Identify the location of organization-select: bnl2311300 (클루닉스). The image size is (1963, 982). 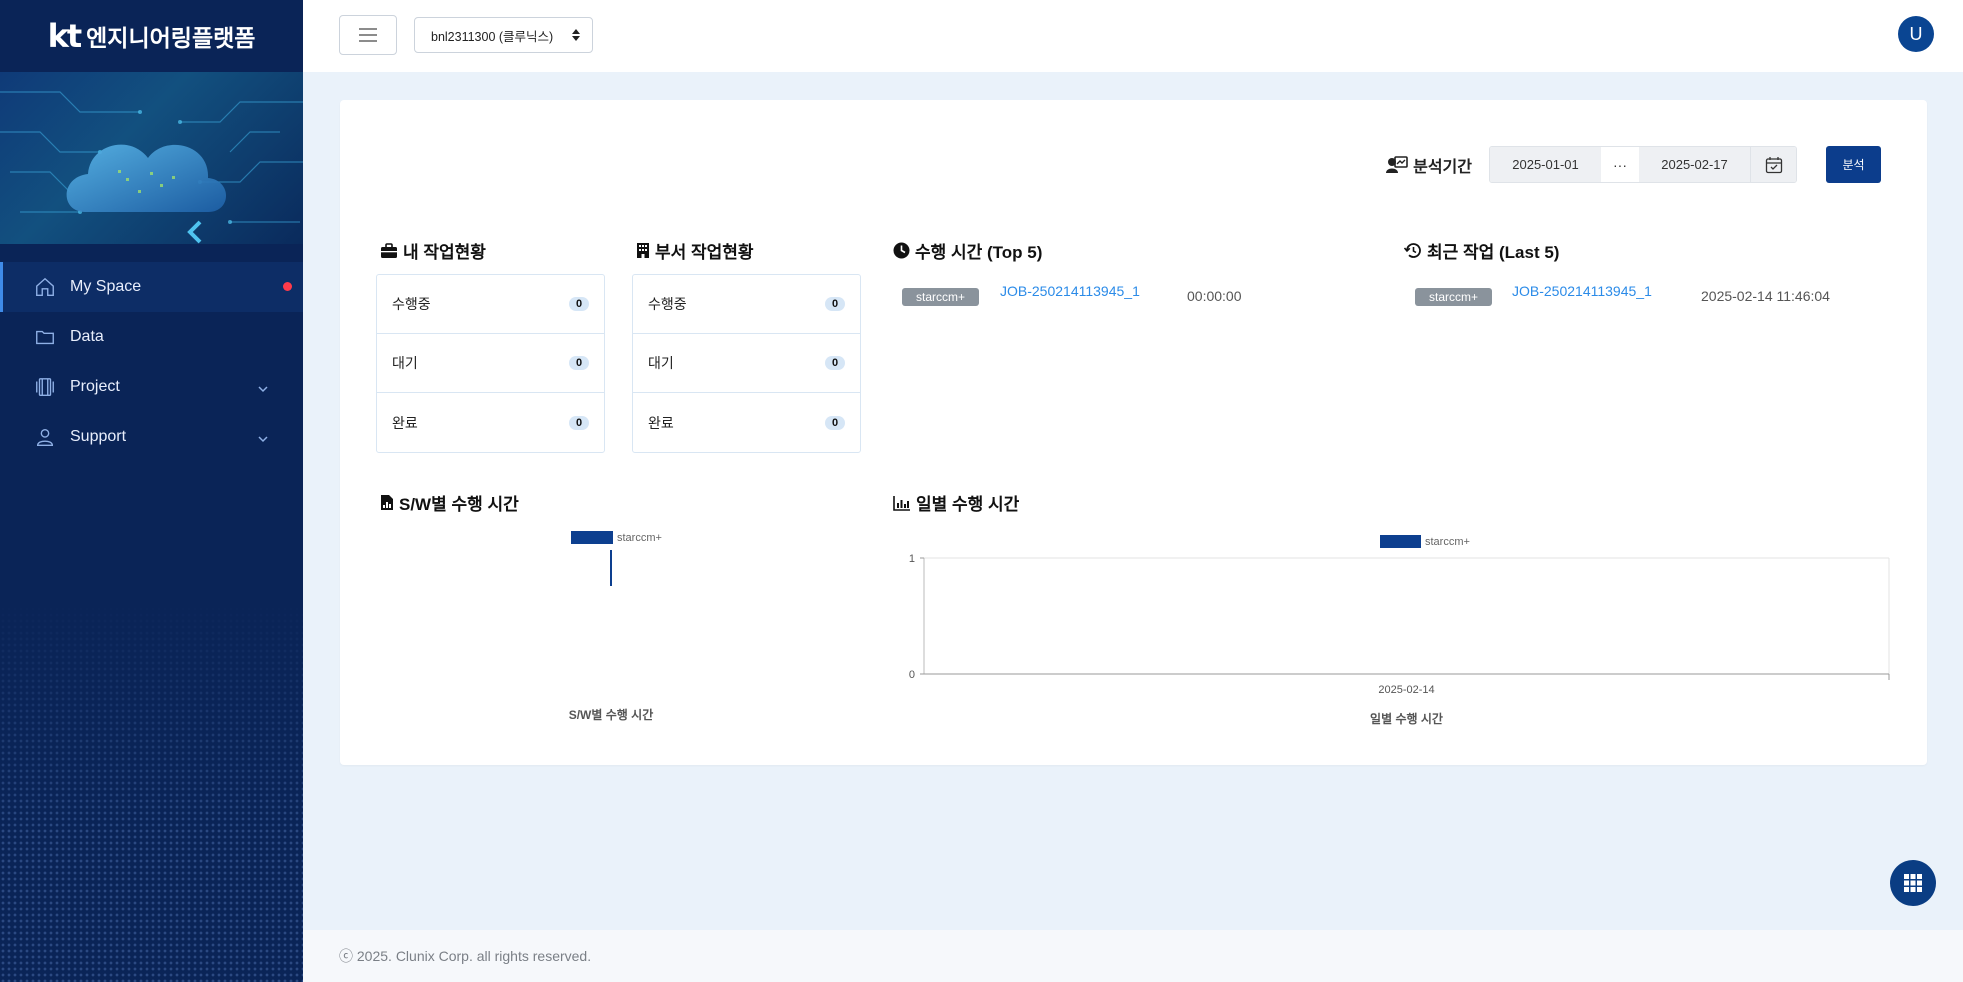
(503, 35).